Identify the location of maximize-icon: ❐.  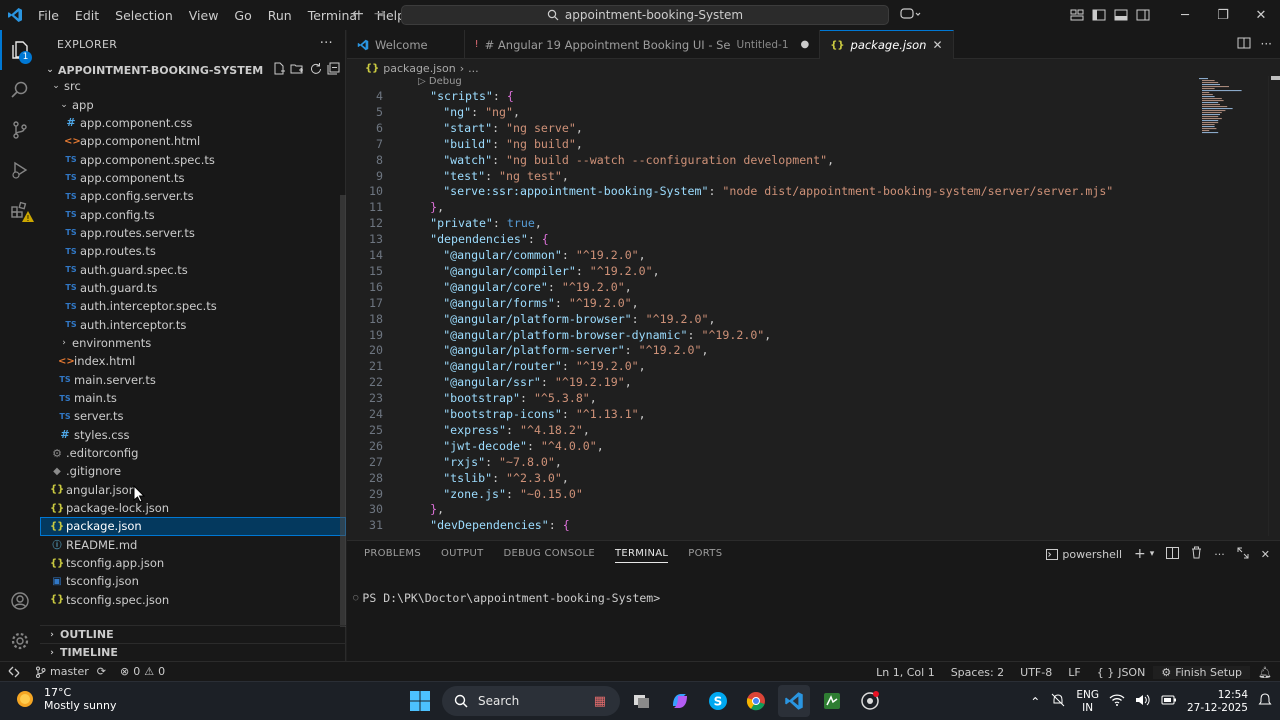
(1223, 15).